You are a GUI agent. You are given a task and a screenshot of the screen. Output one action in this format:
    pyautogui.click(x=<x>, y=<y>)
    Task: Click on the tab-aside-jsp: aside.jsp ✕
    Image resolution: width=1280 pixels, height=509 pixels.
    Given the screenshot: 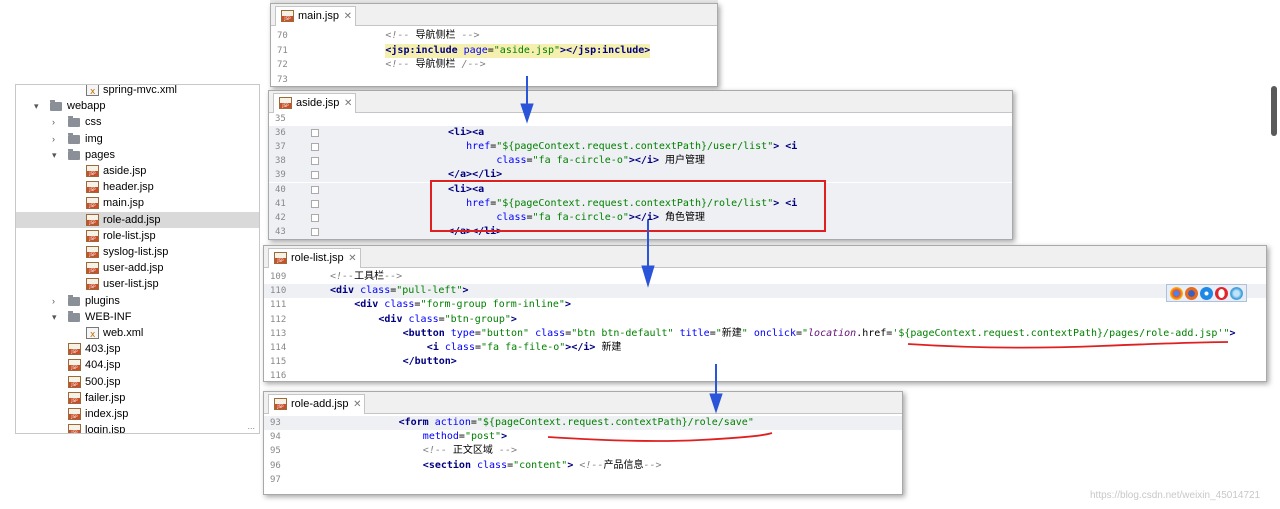 What is the action you would take?
    pyautogui.click(x=315, y=103)
    